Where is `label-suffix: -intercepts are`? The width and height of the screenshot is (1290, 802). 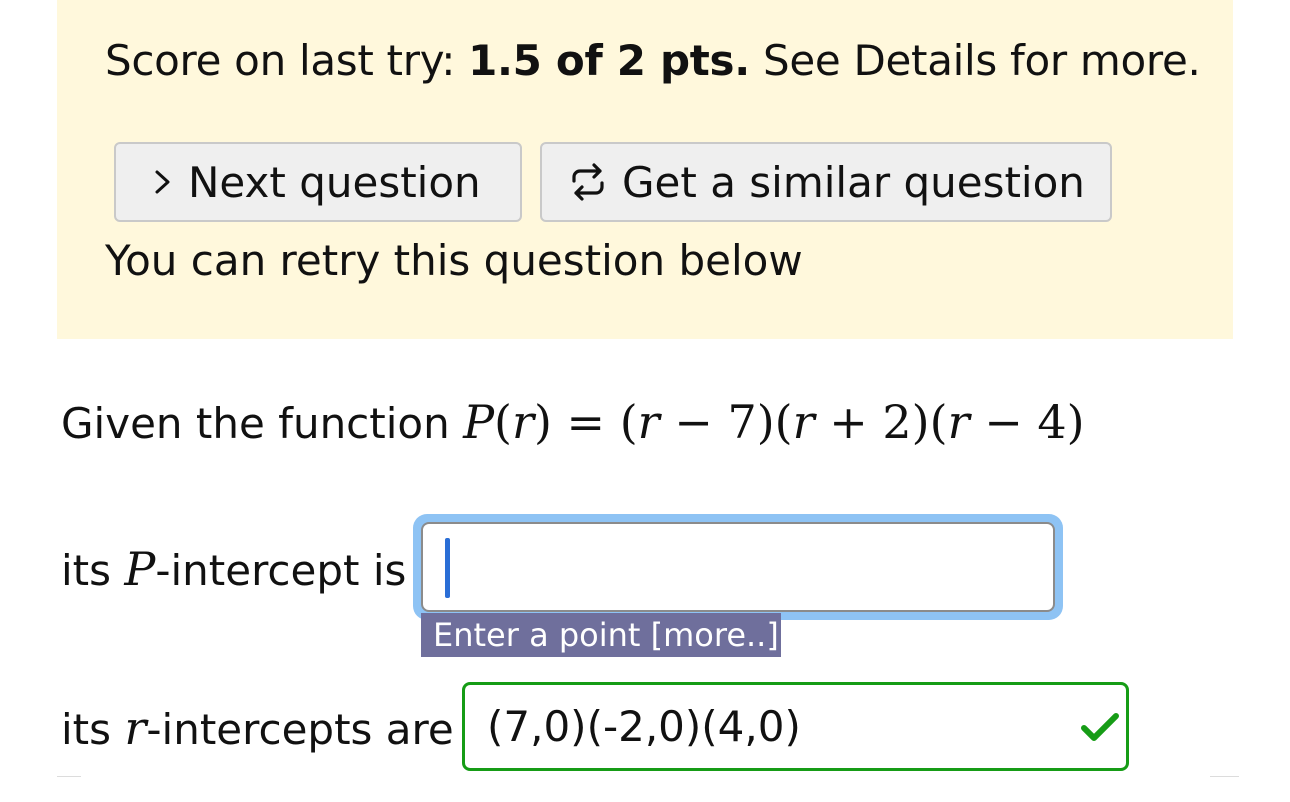
label-suffix: -intercepts are is located at coordinates (300, 729).